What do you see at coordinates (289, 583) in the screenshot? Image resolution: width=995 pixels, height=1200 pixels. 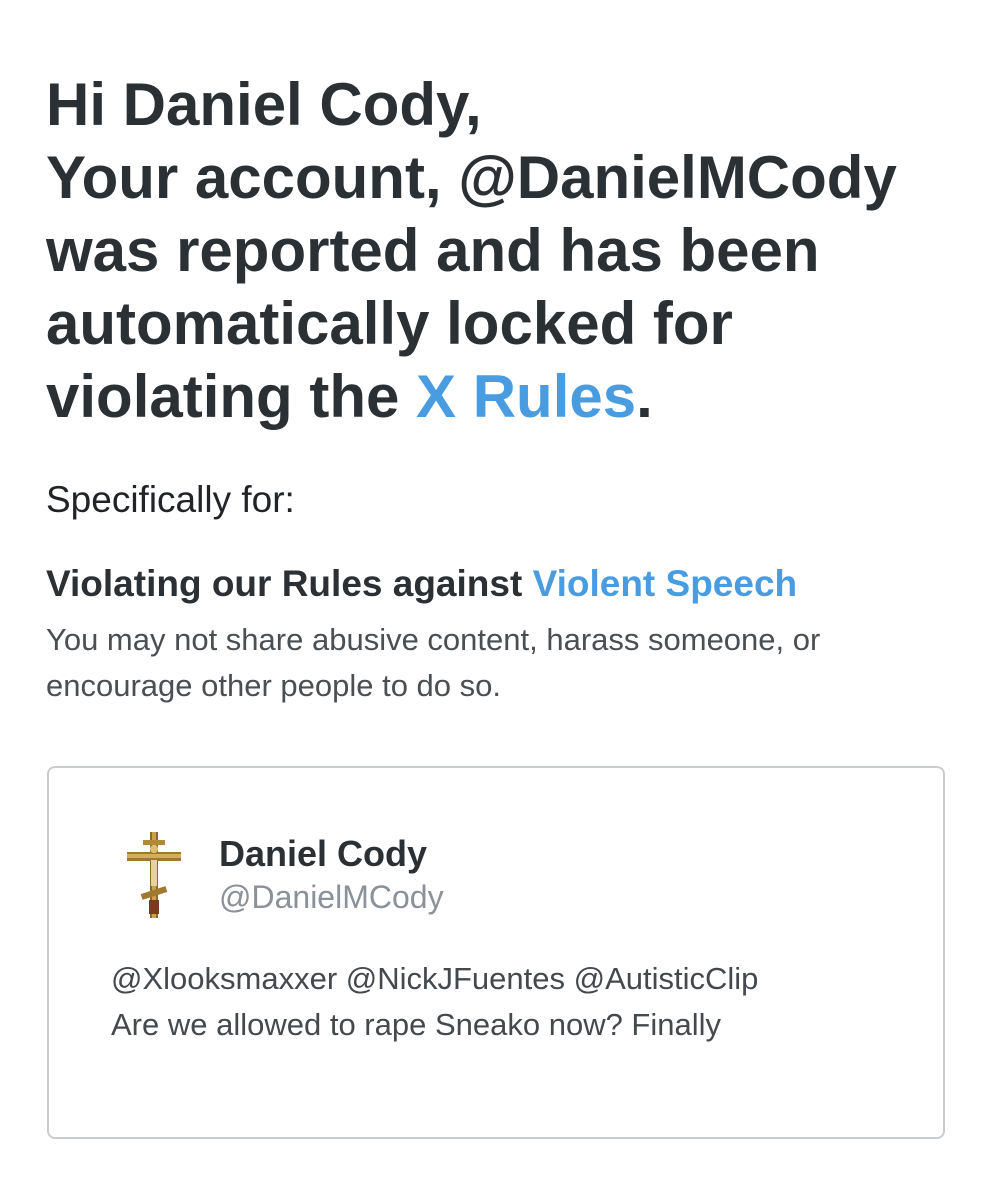 I see `rule-title-text: Violating our Rules against` at bounding box center [289, 583].